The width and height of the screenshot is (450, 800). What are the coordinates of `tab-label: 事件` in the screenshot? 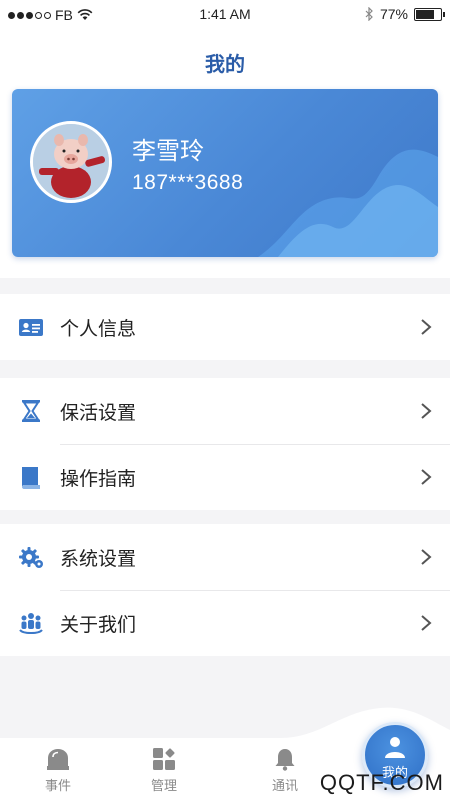 It's located at (57, 785).